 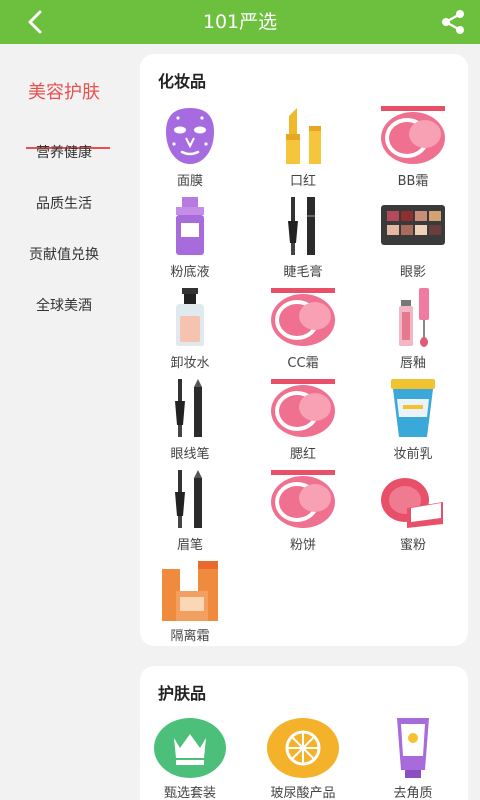 I want to click on grid-label: 面膜, so click(x=189, y=181).